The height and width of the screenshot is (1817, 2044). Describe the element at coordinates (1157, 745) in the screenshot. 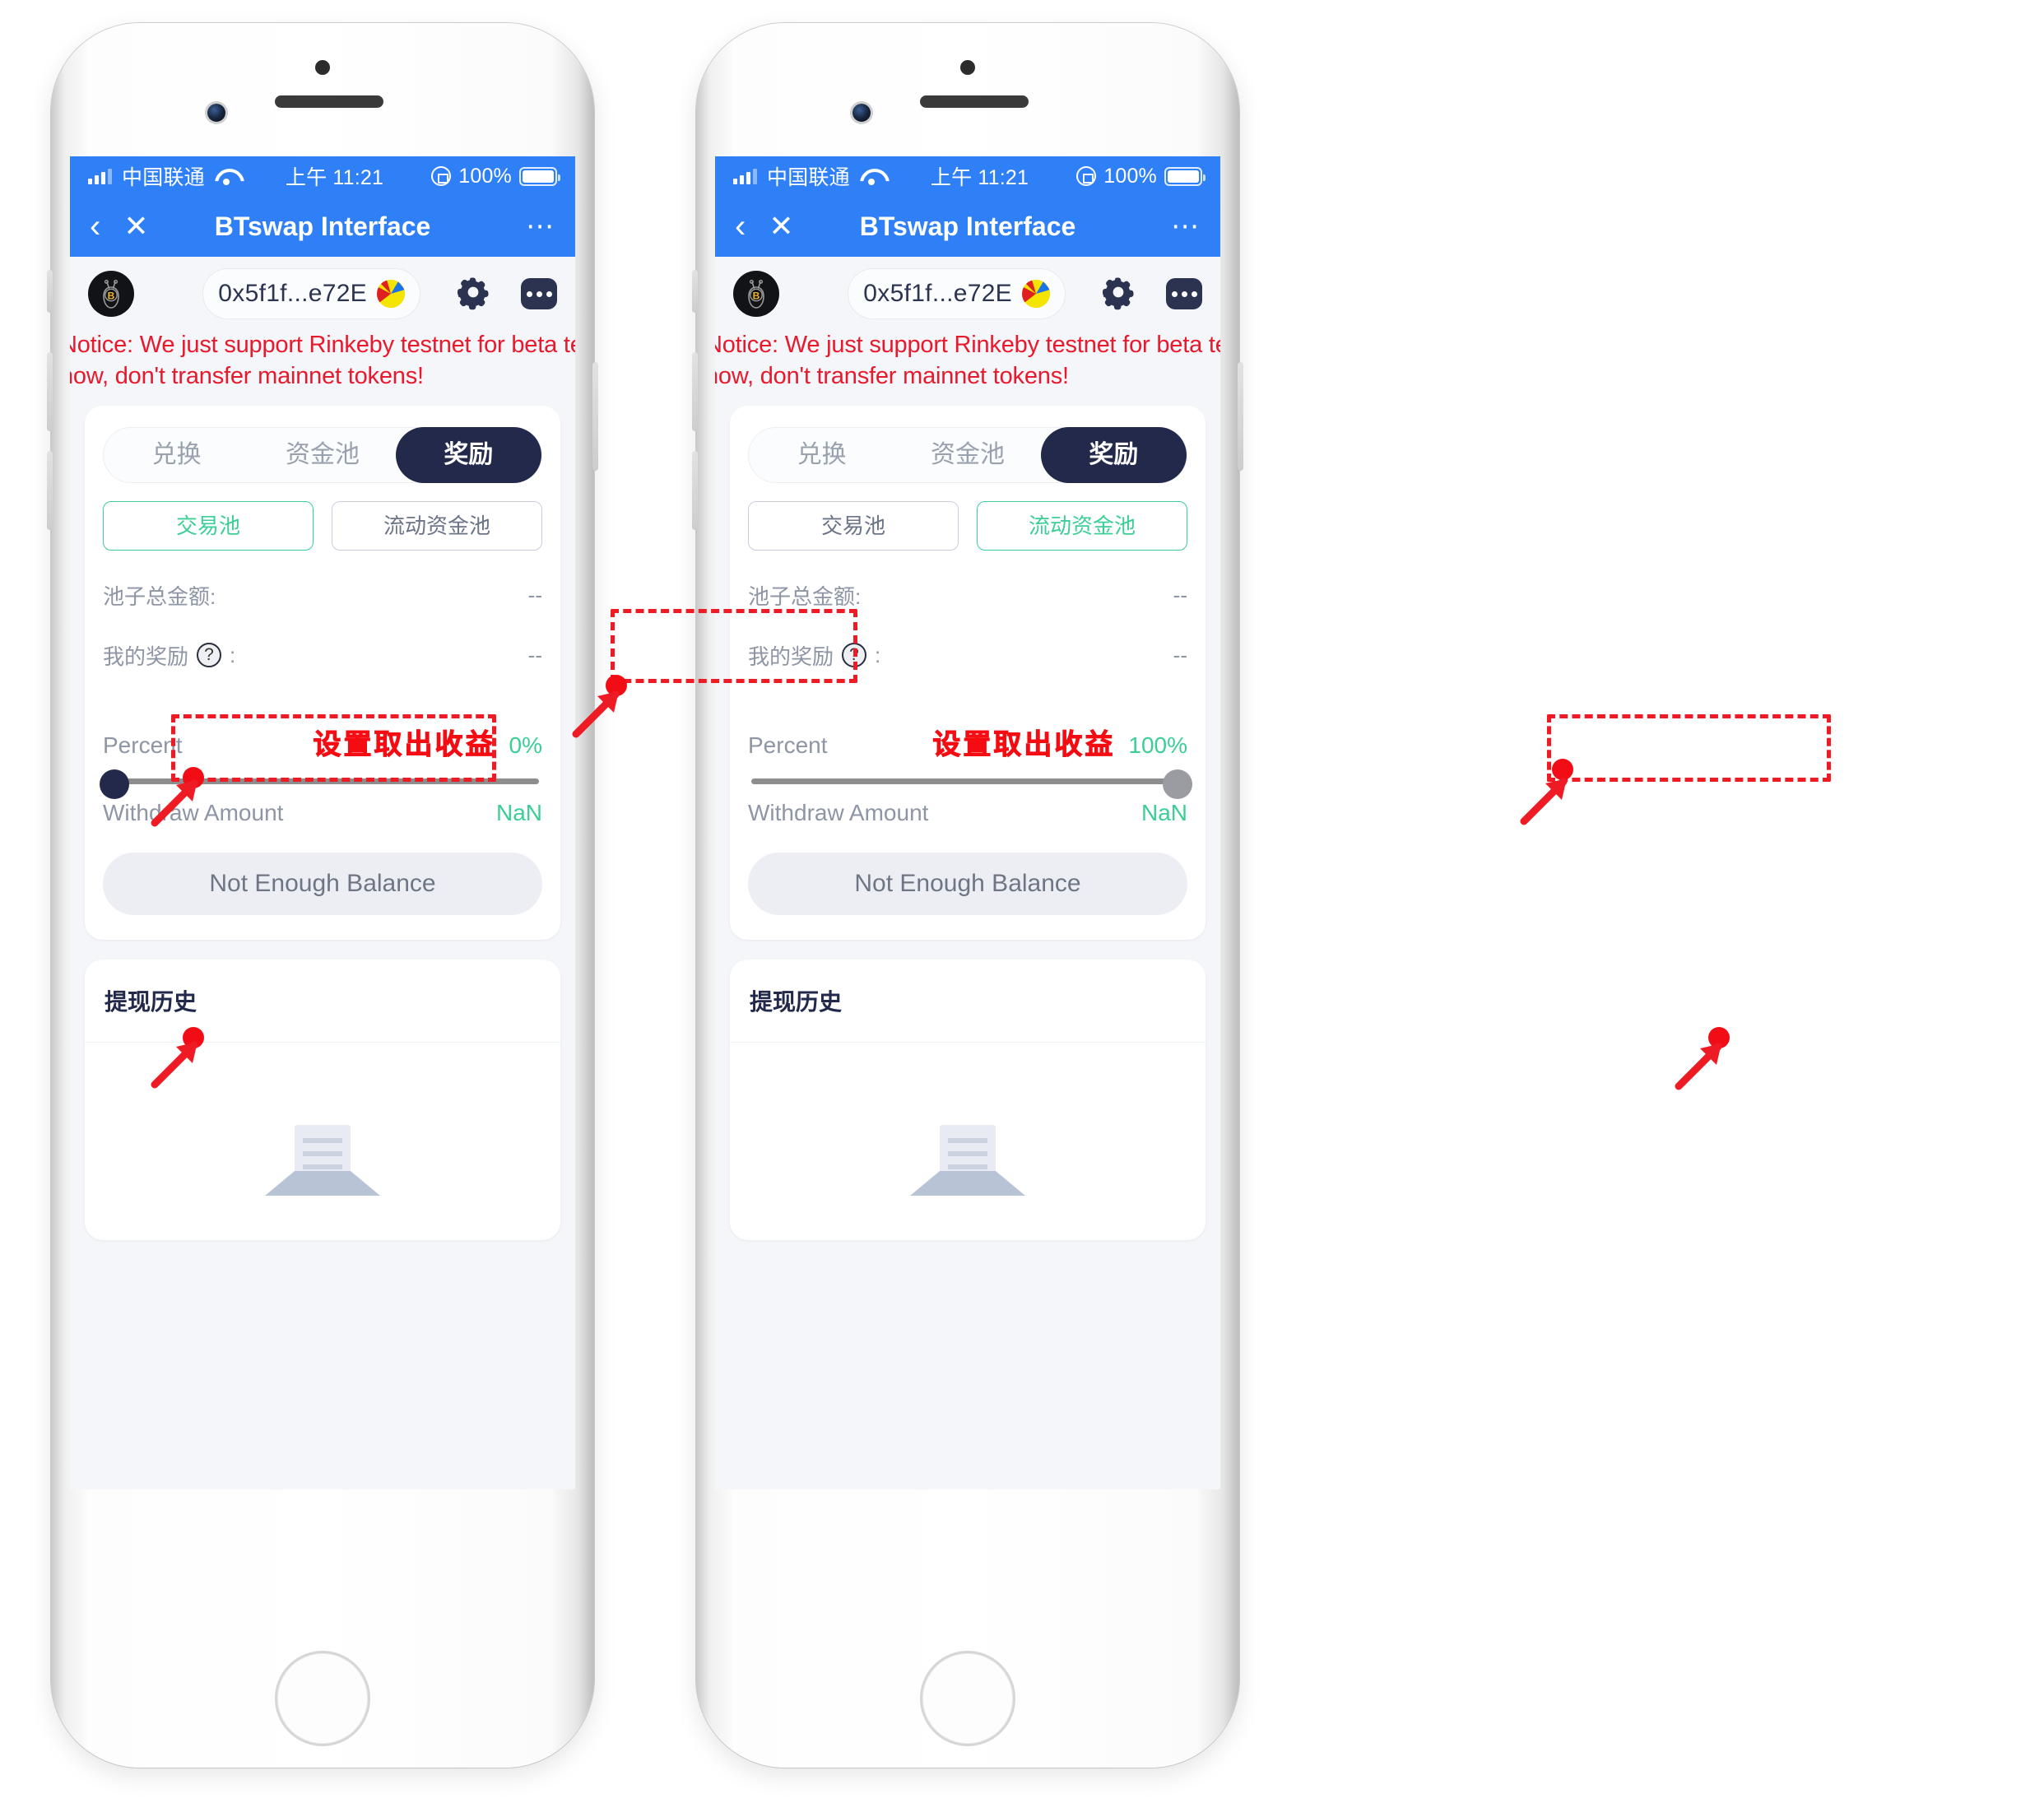

I see `percent-value: 100%` at that location.